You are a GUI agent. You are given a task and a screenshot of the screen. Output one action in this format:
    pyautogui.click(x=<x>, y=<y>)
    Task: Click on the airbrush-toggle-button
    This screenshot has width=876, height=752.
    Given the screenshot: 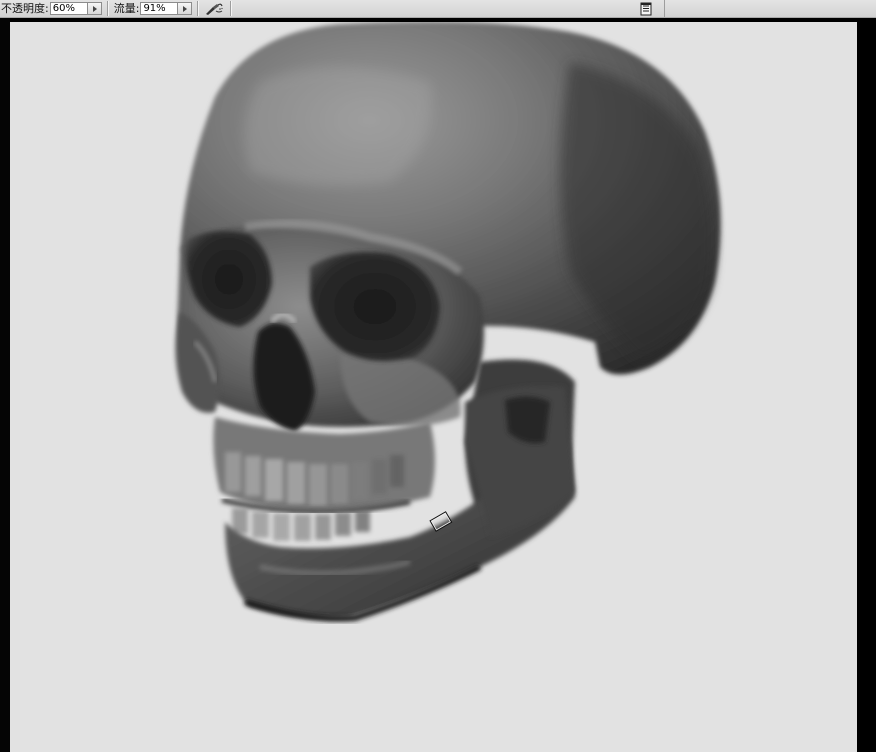 What is the action you would take?
    pyautogui.click(x=214, y=9)
    